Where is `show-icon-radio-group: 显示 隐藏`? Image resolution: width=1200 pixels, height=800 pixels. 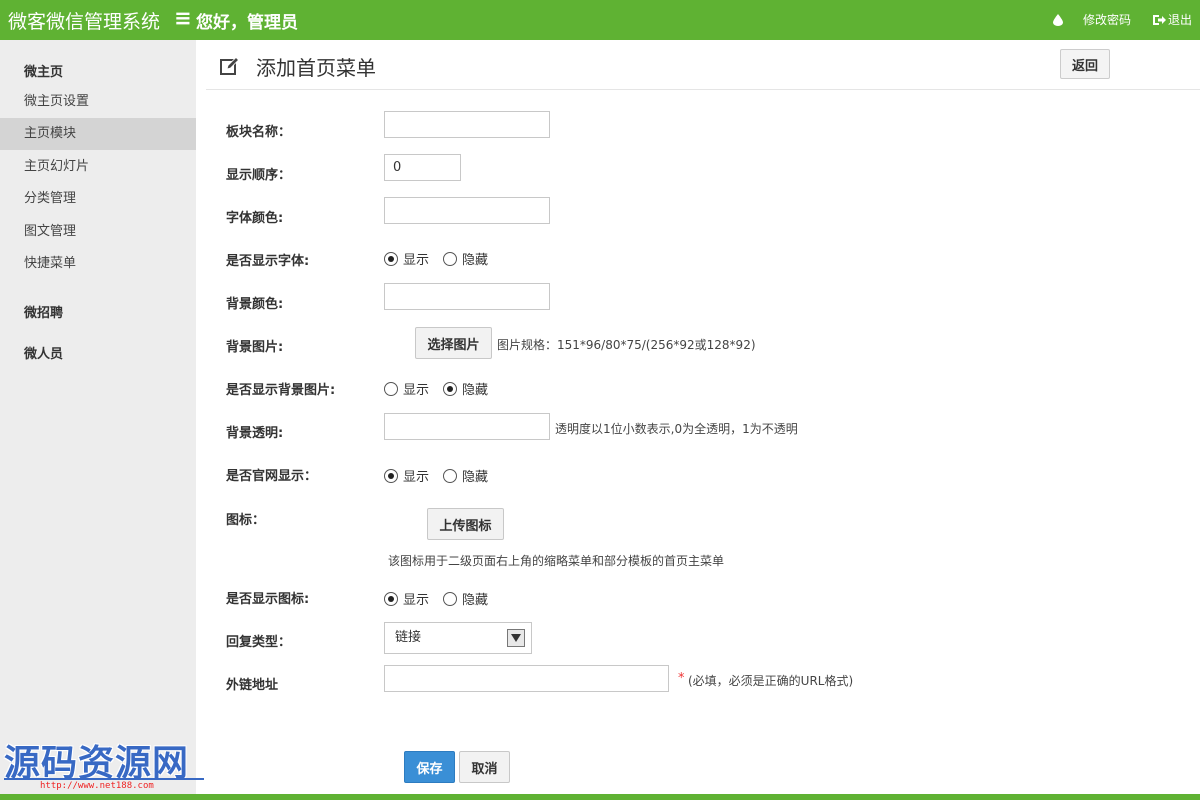
show-icon-radio-group: 显示 隐藏 is located at coordinates (443, 598).